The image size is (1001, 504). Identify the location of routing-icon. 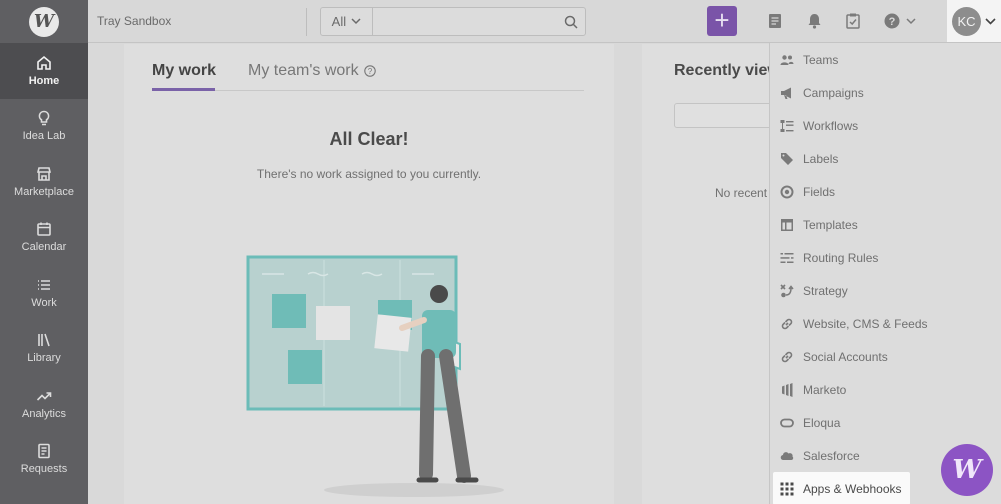
(787, 257).